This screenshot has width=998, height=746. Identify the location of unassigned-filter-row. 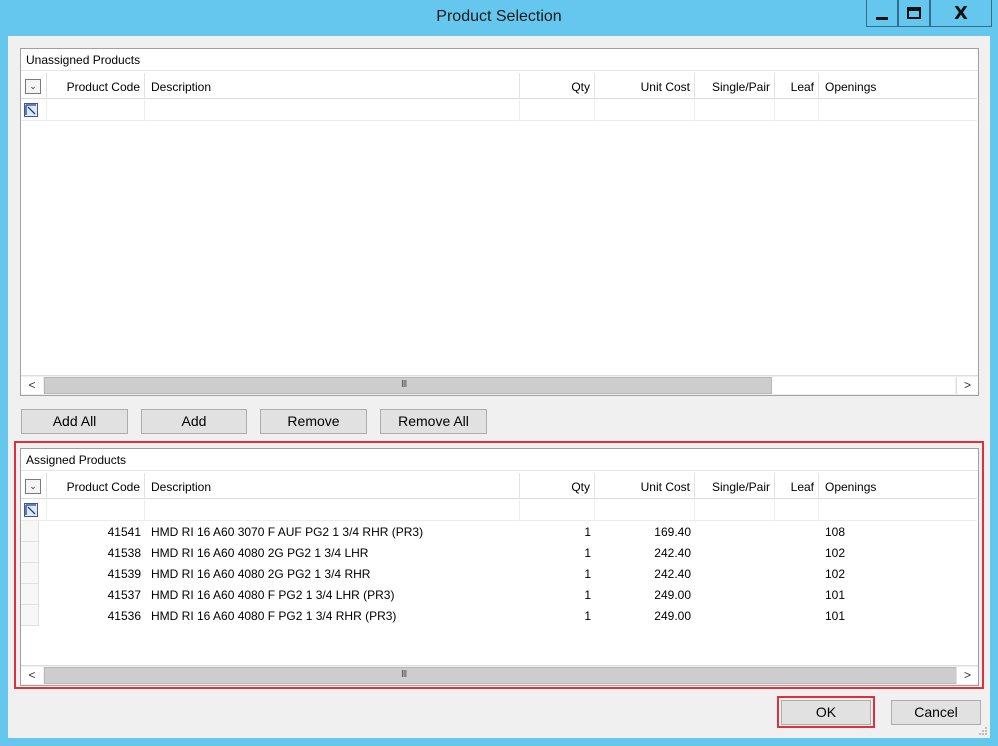
(499, 110).